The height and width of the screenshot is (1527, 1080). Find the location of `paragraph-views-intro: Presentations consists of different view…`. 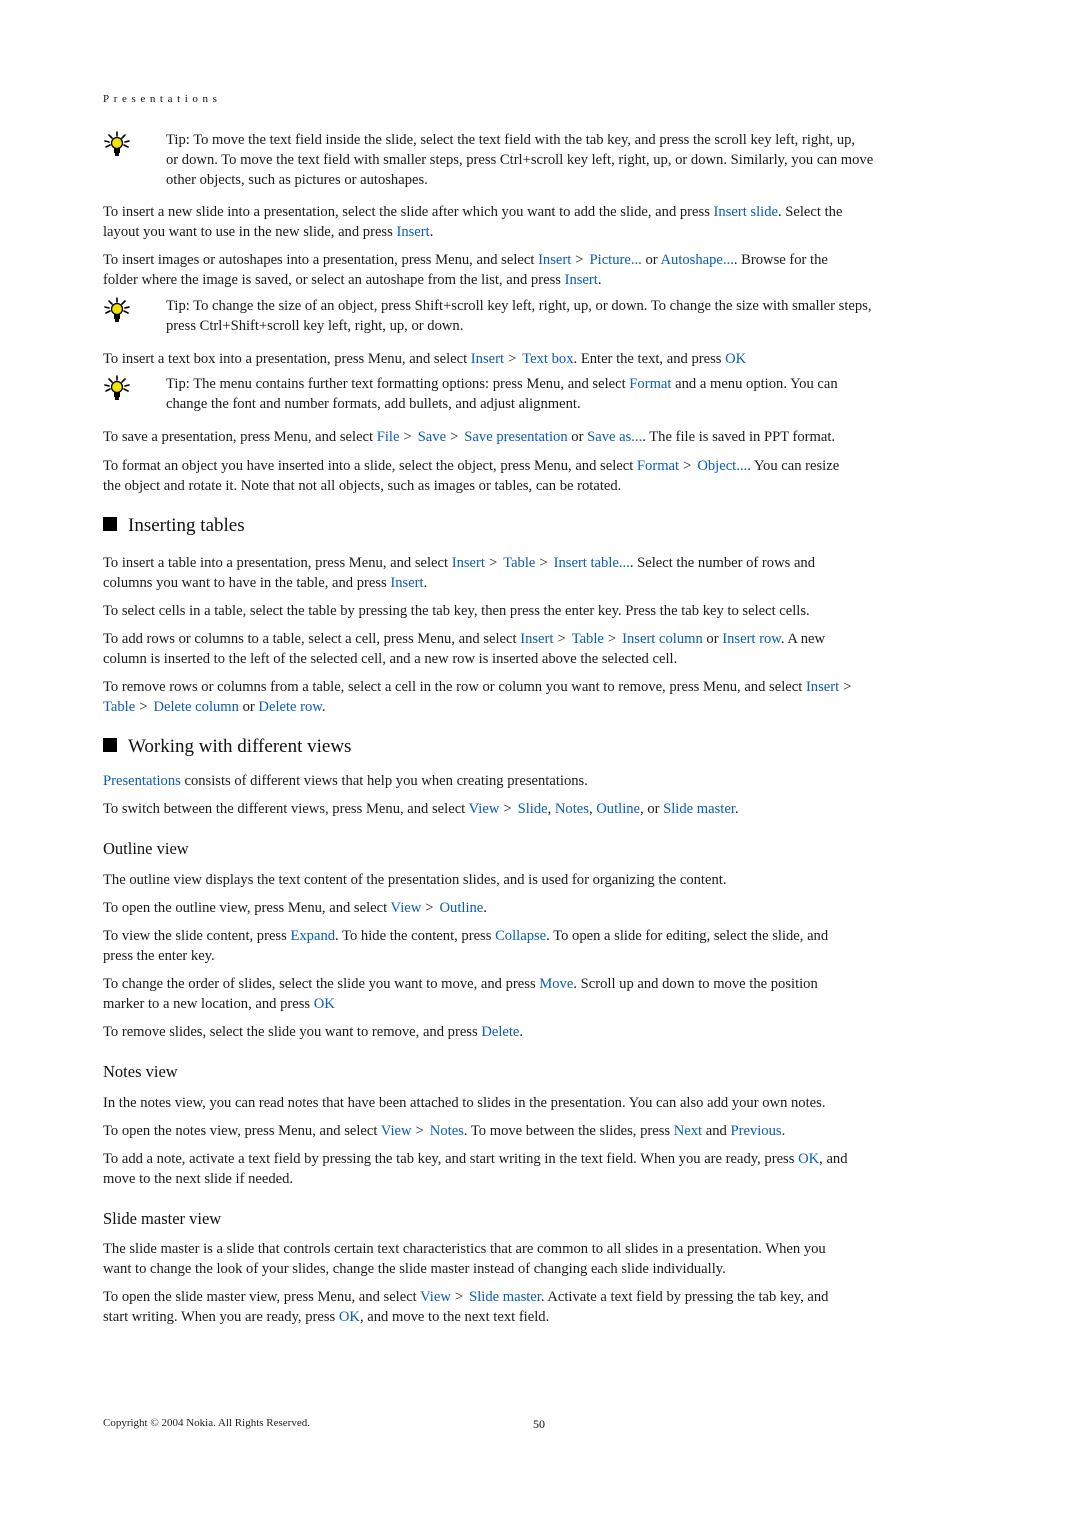

paragraph-views-intro: Presentations consists of different view… is located at coordinates (345, 781).